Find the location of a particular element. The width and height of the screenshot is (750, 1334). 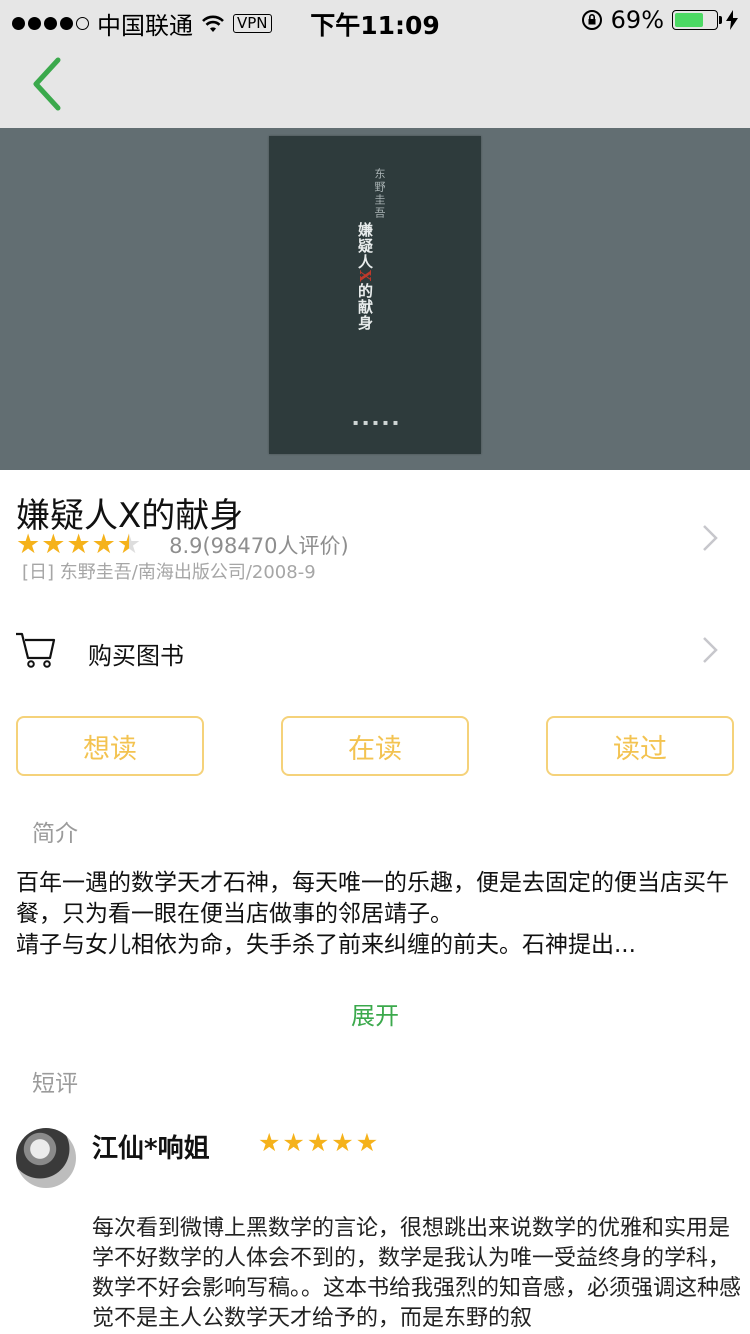

battery-icon is located at coordinates (697, 20).